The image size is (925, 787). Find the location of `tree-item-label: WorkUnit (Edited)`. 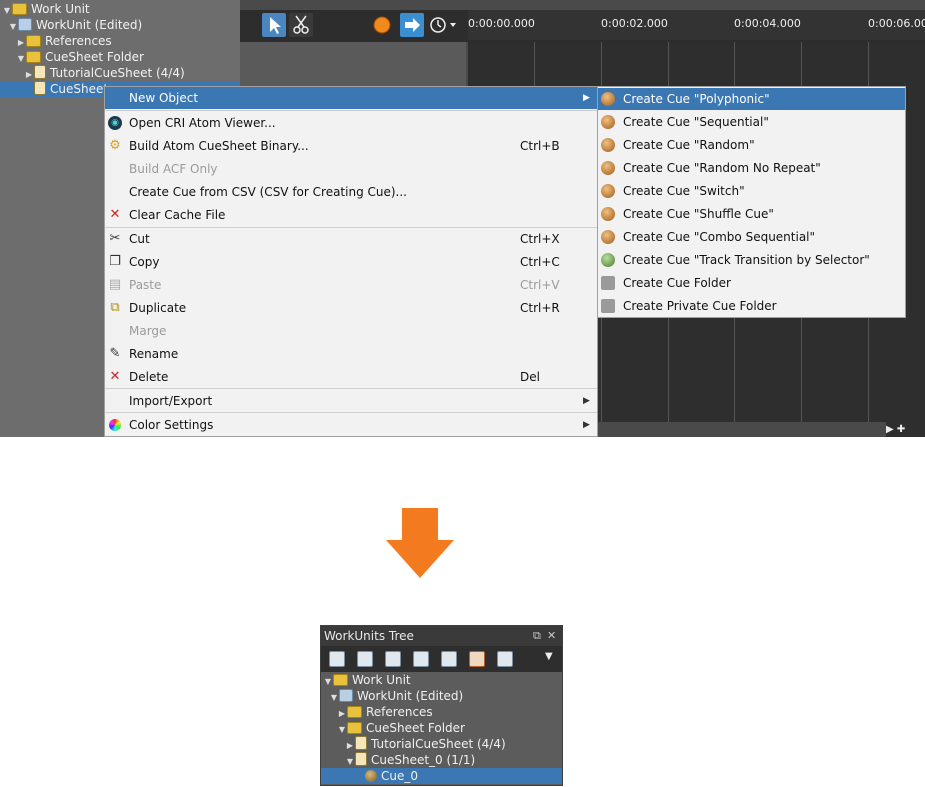

tree-item-label: WorkUnit (Edited) is located at coordinates (89, 25).